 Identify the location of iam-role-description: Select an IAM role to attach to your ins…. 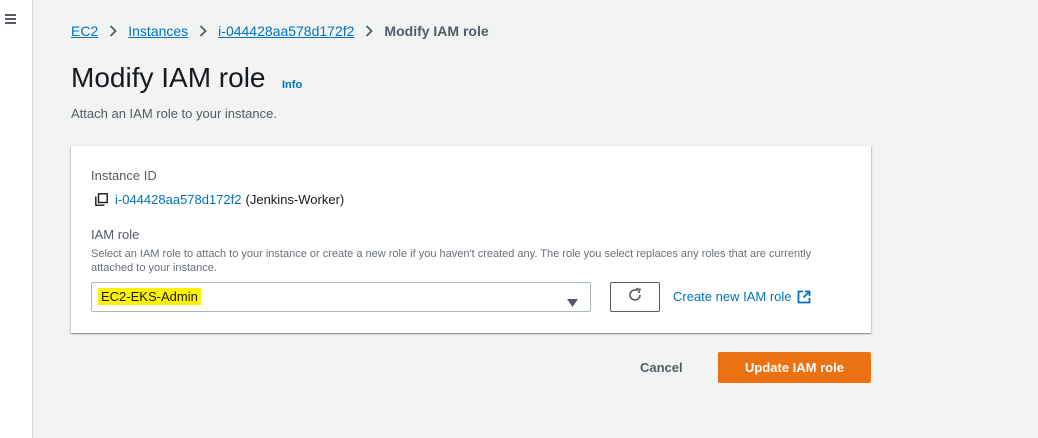
(451, 261).